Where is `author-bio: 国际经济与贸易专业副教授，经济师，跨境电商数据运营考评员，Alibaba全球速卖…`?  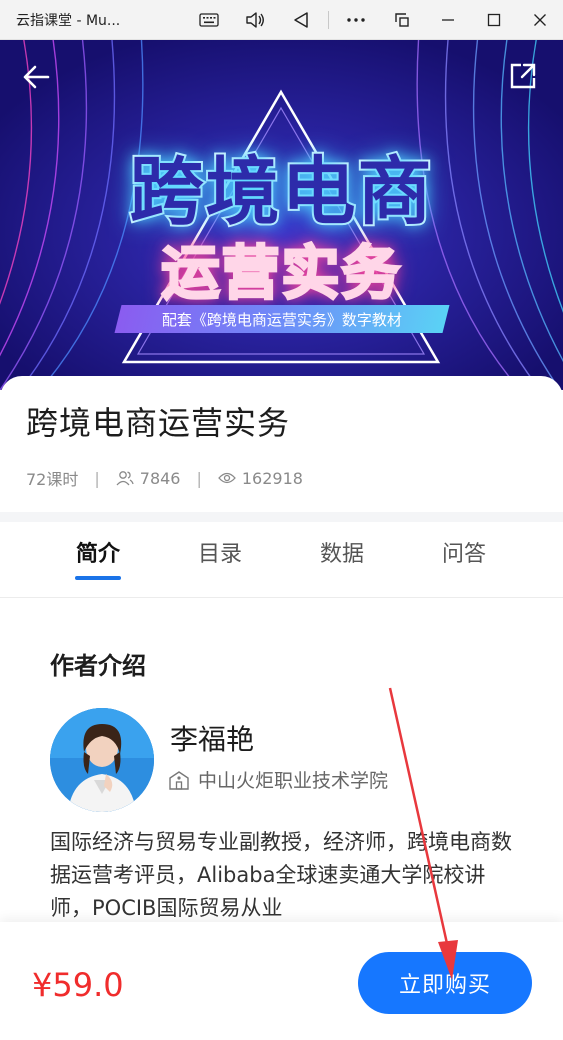
author-bio: 国际经济与贸易专业副教授，经济师，跨境电商数据运营考评员，Alibaba全球速卖… is located at coordinates (281, 875).